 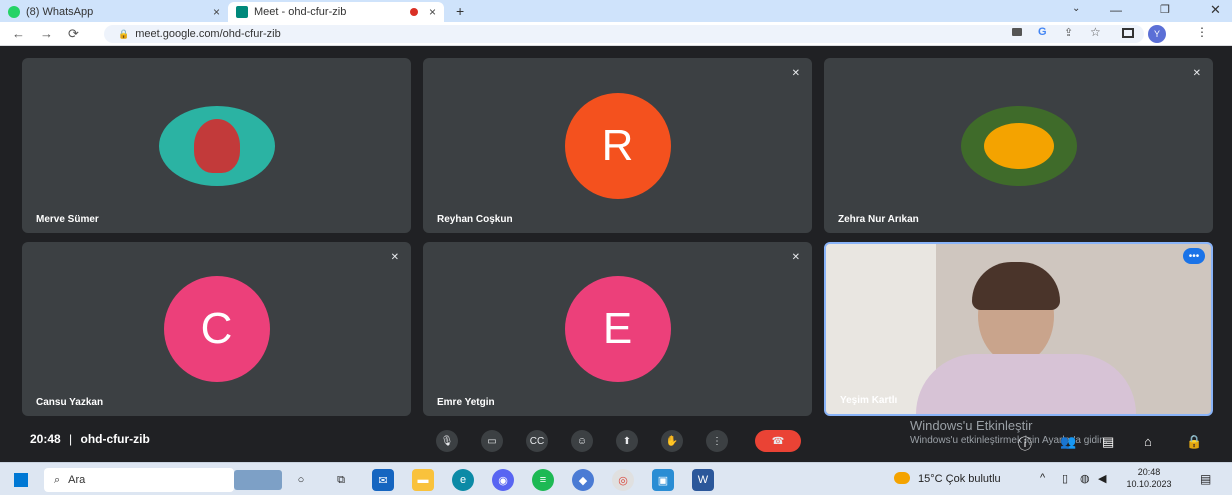 I want to click on participant-tile: ✕ Zehra Nur Arıkan, so click(x=1018, y=145).